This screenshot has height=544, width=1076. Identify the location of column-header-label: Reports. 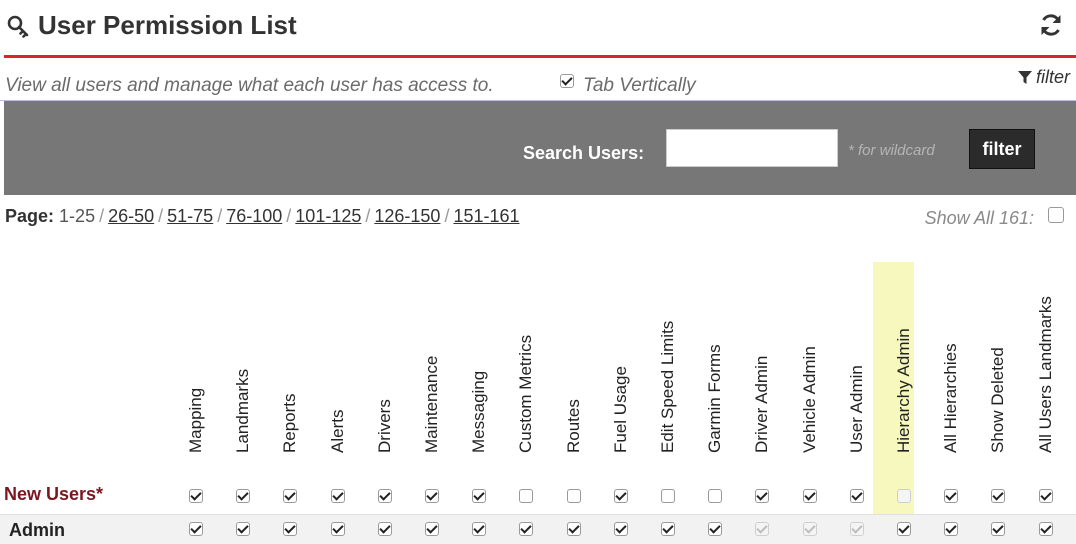
(290, 423).